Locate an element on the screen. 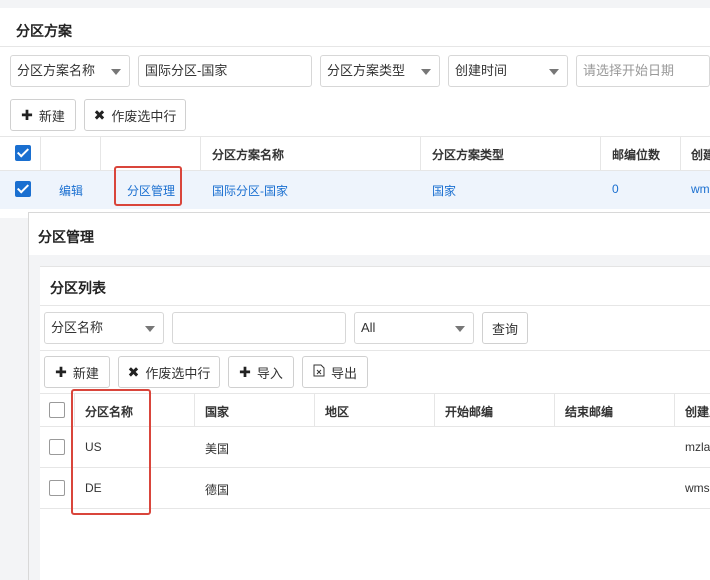 The height and width of the screenshot is (580, 710). zone-list-title: 分区列表 is located at coordinates (78, 288).